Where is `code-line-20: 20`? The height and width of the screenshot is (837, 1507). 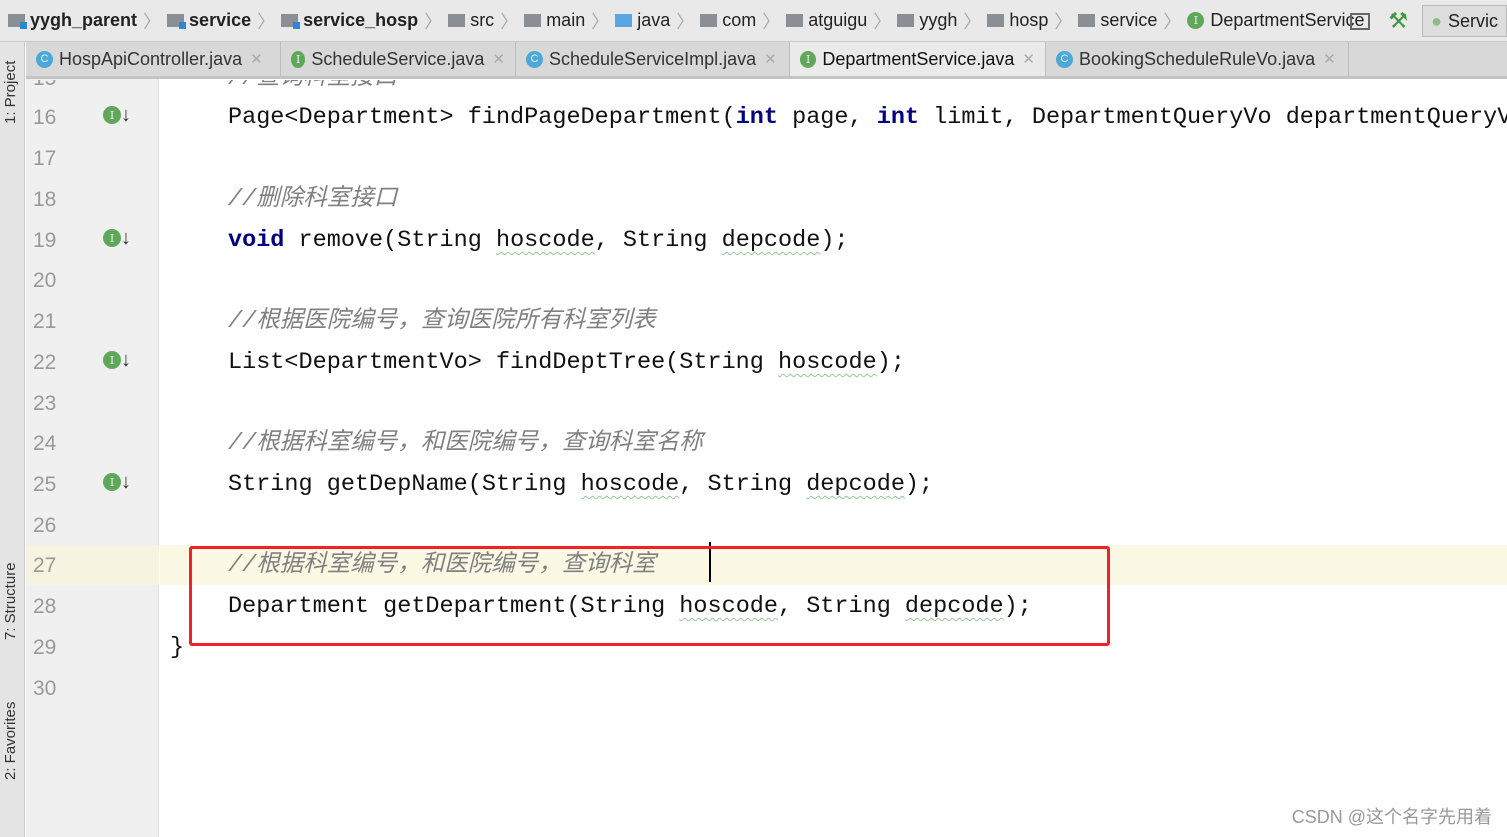 code-line-20: 20 is located at coordinates (45, 280).